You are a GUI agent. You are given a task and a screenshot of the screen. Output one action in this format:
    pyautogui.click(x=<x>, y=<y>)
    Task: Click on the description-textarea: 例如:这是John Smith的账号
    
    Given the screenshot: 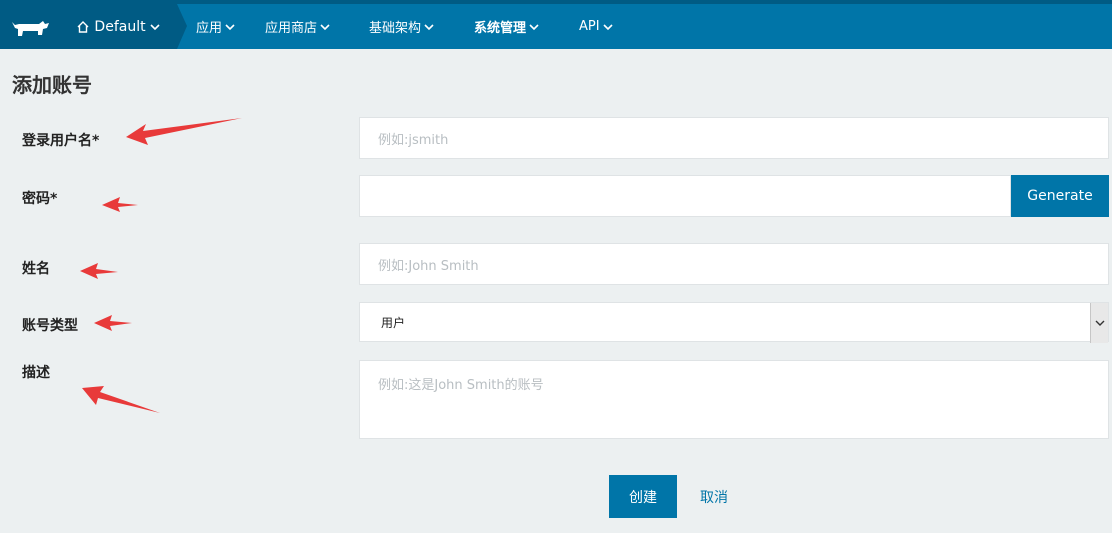 What is the action you would take?
    pyautogui.click(x=734, y=399)
    